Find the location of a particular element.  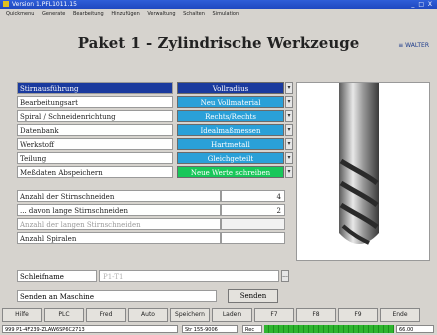

param-row-datenbank: Datenbank Idealmaßmessen ▾ is located at coordinates (155, 130).